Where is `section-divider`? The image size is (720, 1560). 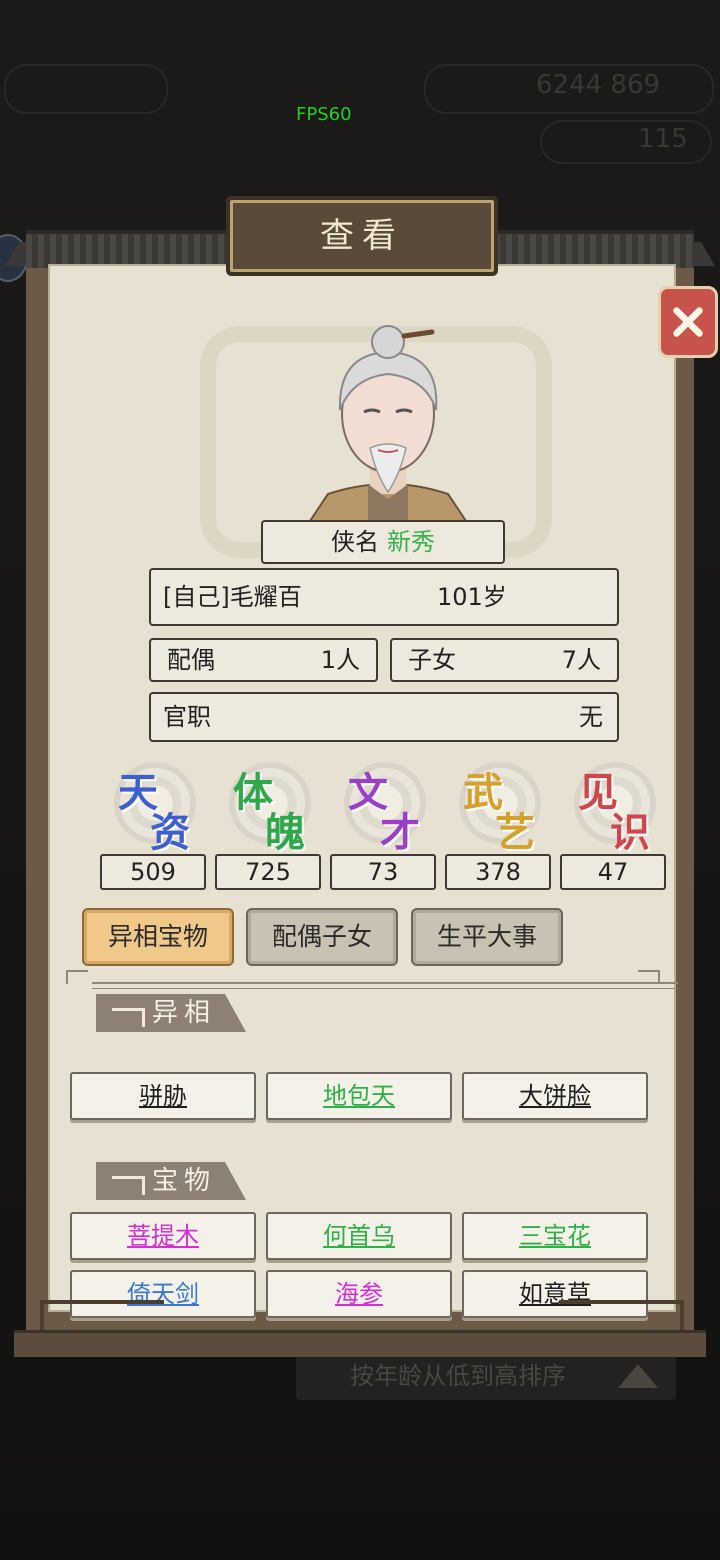 section-divider is located at coordinates (385, 985).